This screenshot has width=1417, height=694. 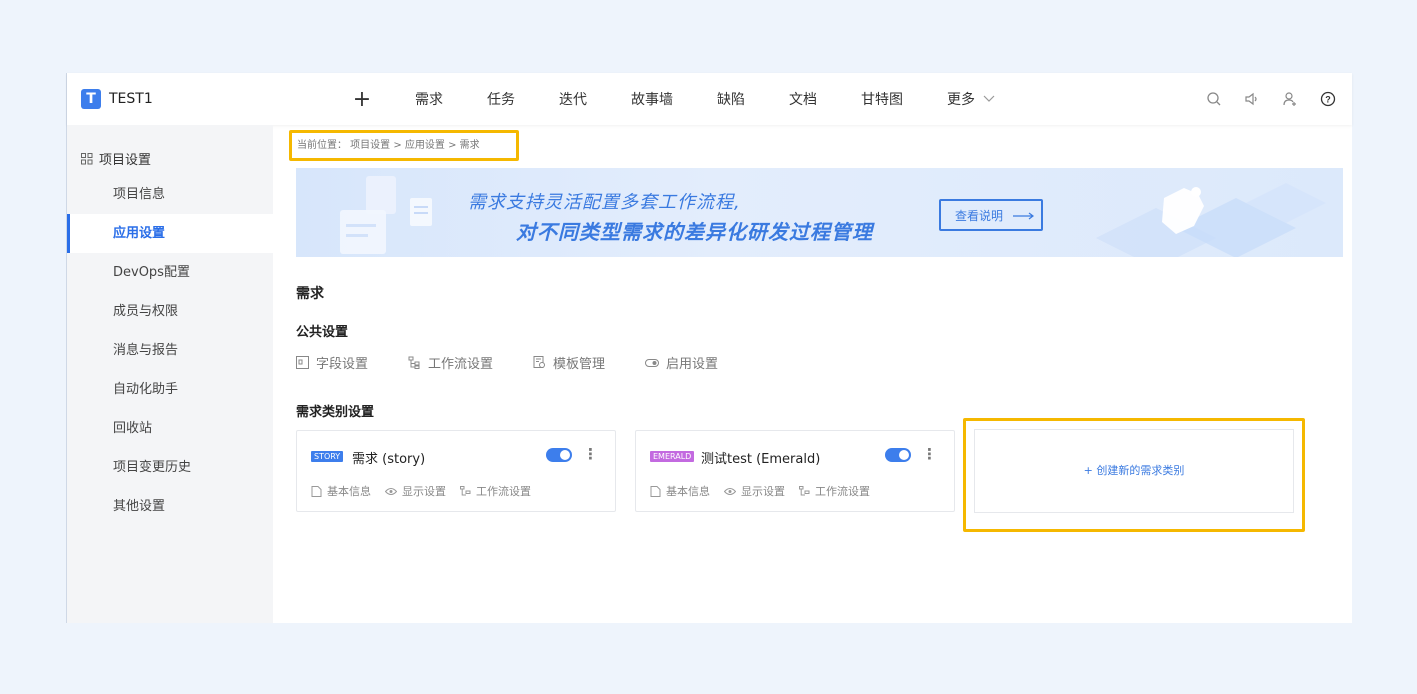 I want to click on toggle-icon, so click(x=652, y=362).